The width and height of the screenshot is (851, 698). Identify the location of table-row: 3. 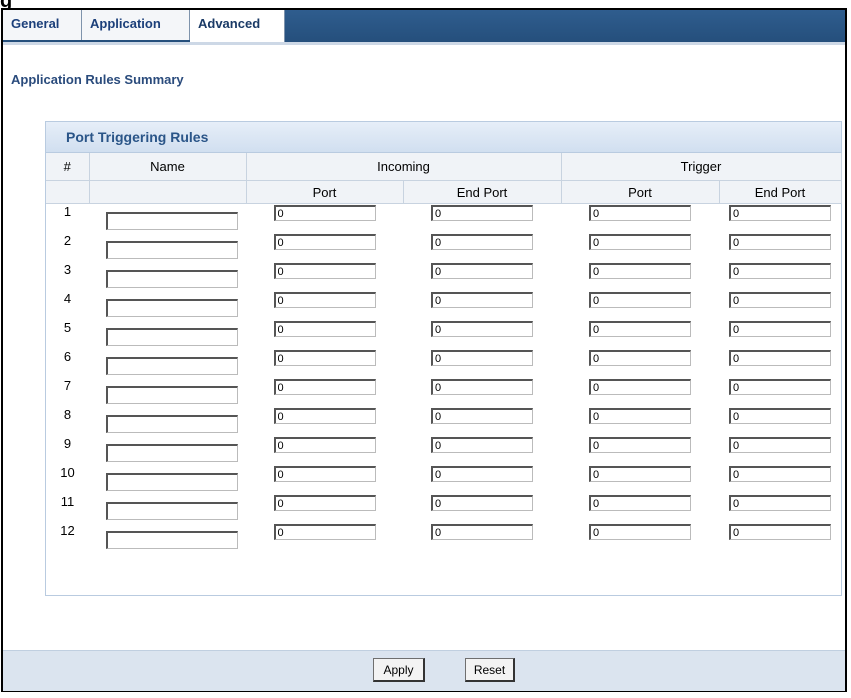
(443, 276).